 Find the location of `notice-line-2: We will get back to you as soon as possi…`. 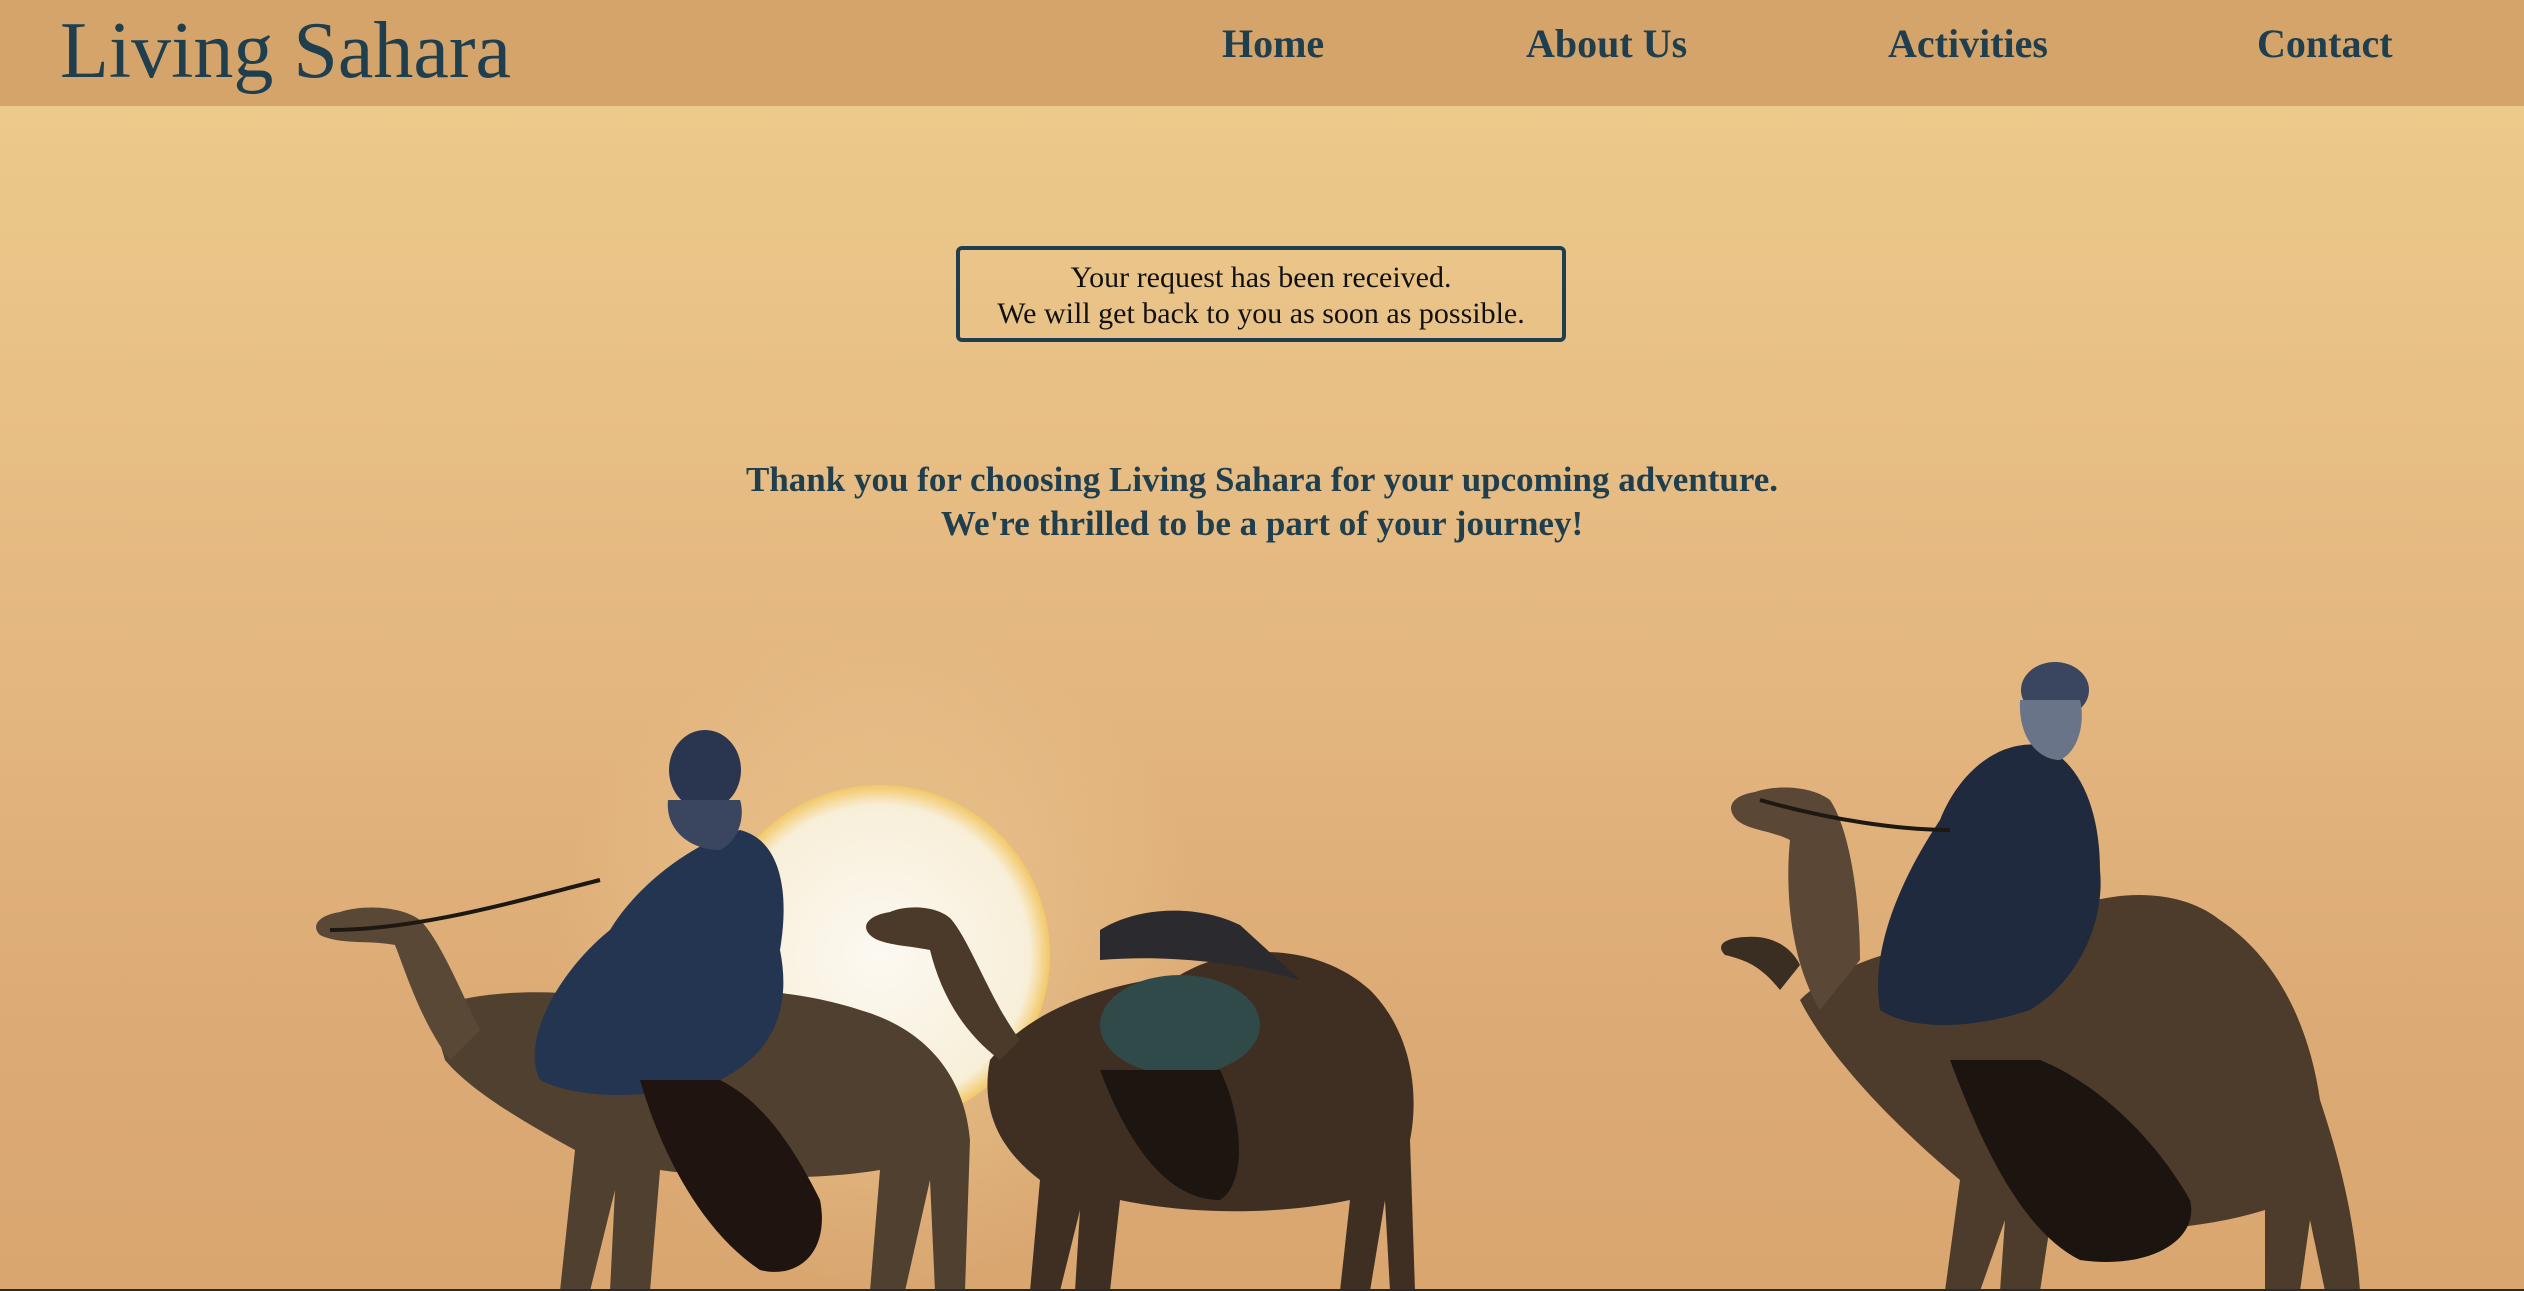

notice-line-2: We will get back to you as soon as possi… is located at coordinates (1261, 313).